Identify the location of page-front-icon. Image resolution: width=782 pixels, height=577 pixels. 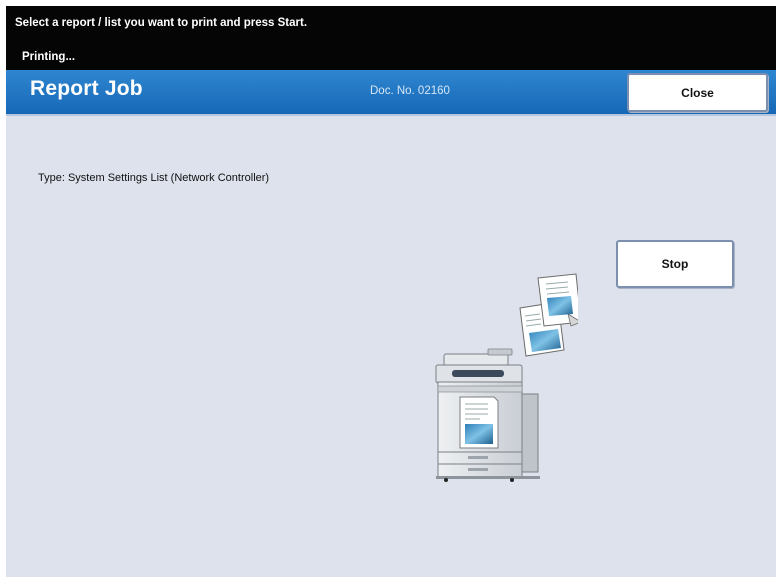
(557, 300).